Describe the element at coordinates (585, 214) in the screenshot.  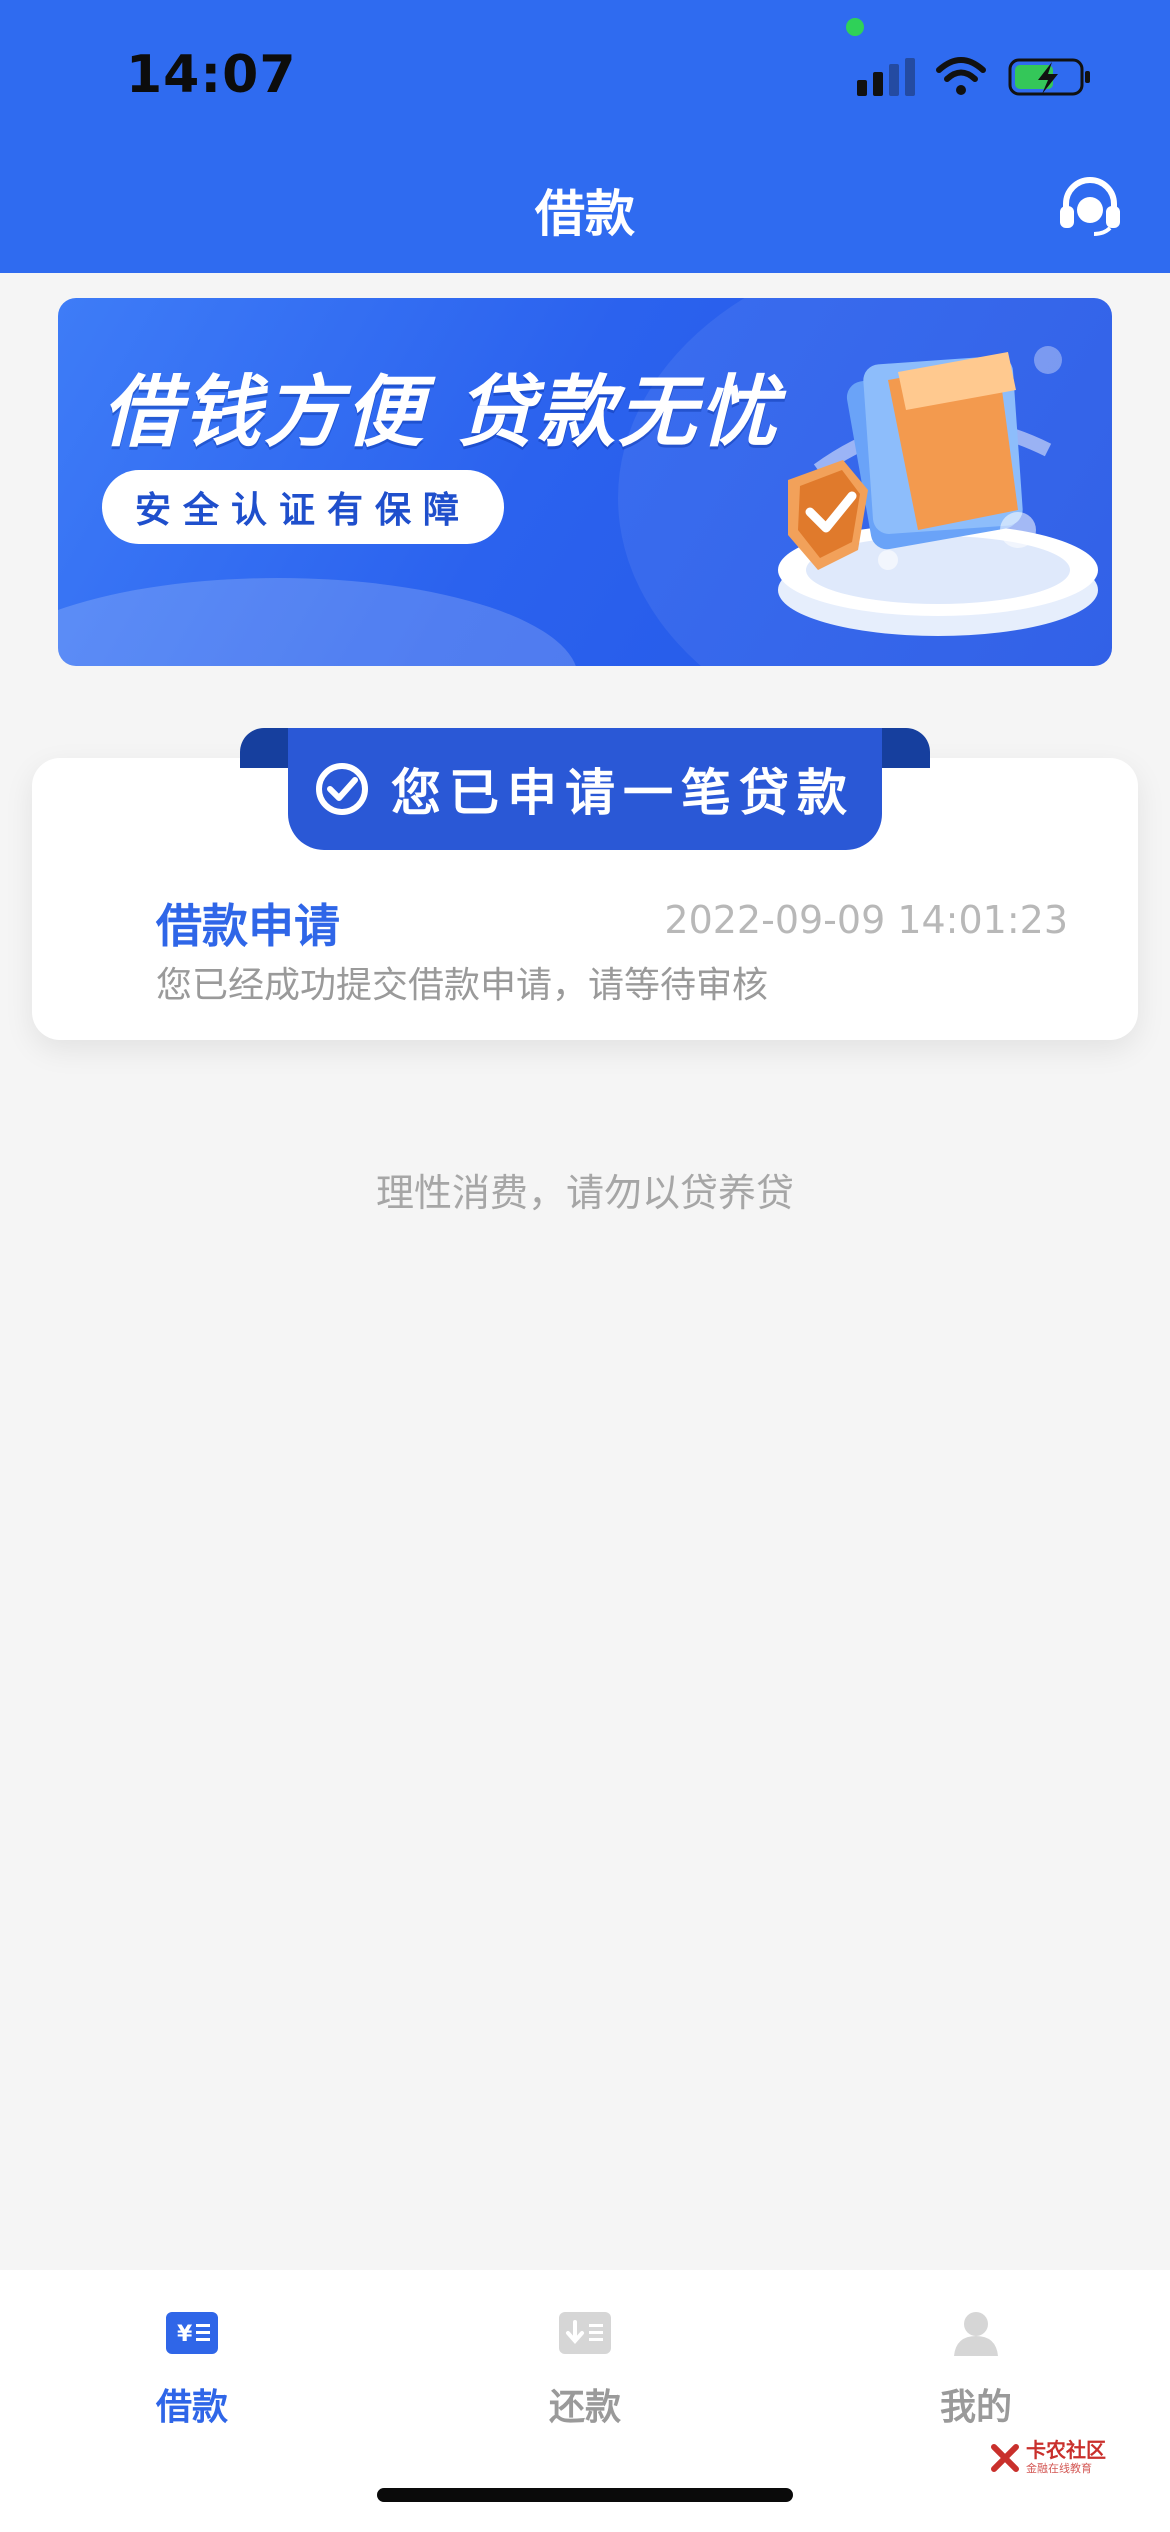
I see `page-title: 借款` at that location.